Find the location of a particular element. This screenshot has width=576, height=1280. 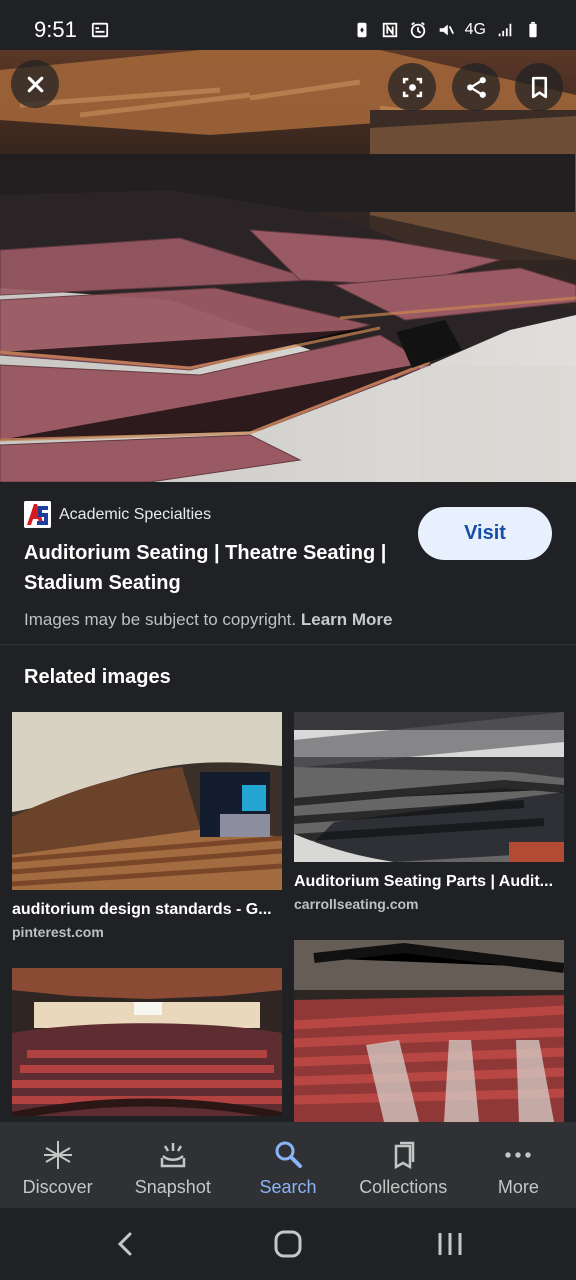

status-left: 9:51 is located at coordinates (71, 30).